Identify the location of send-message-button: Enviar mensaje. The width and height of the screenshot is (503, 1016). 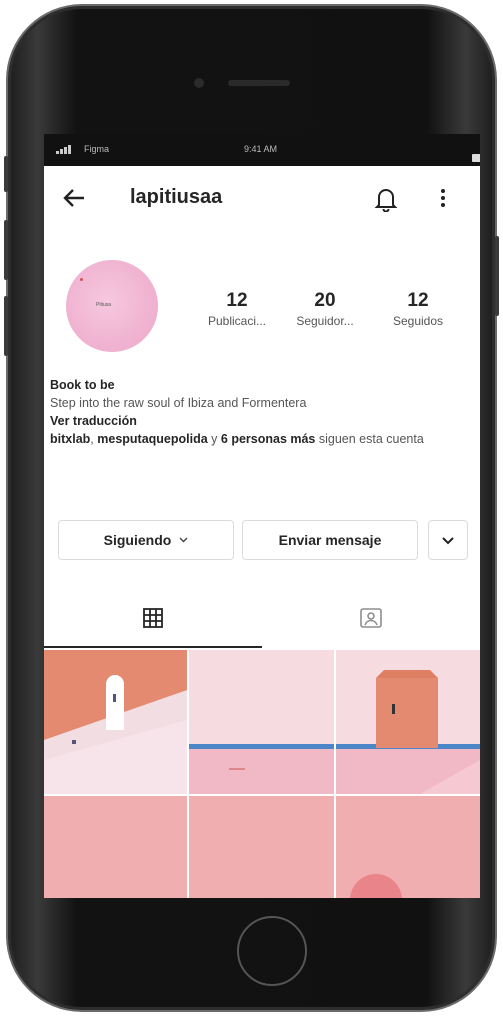
(330, 540).